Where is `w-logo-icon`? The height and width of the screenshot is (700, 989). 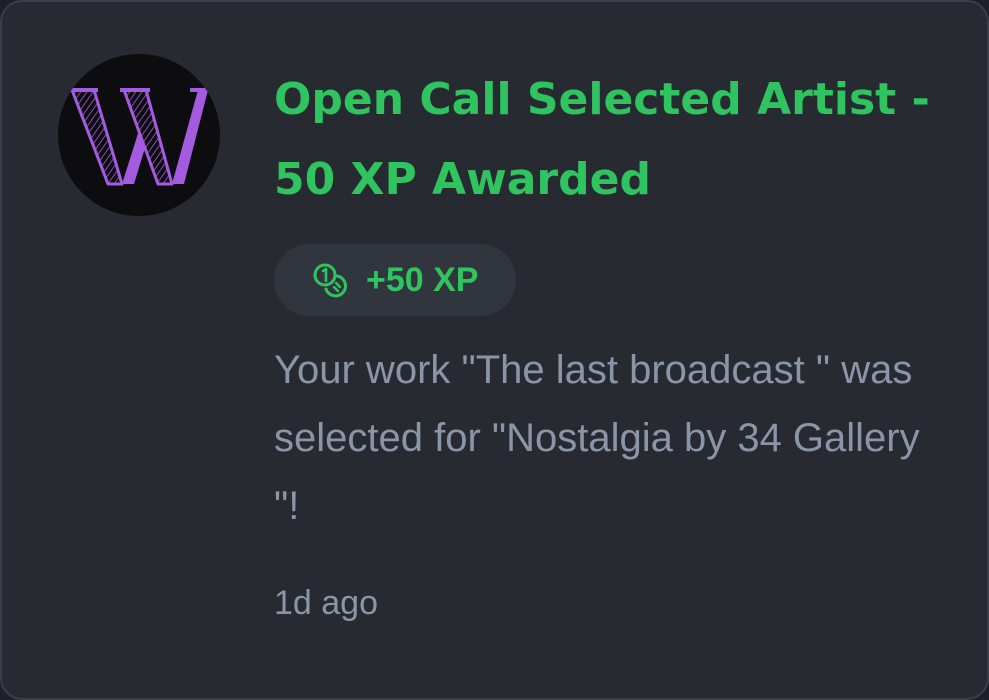 w-logo-icon is located at coordinates (139, 137).